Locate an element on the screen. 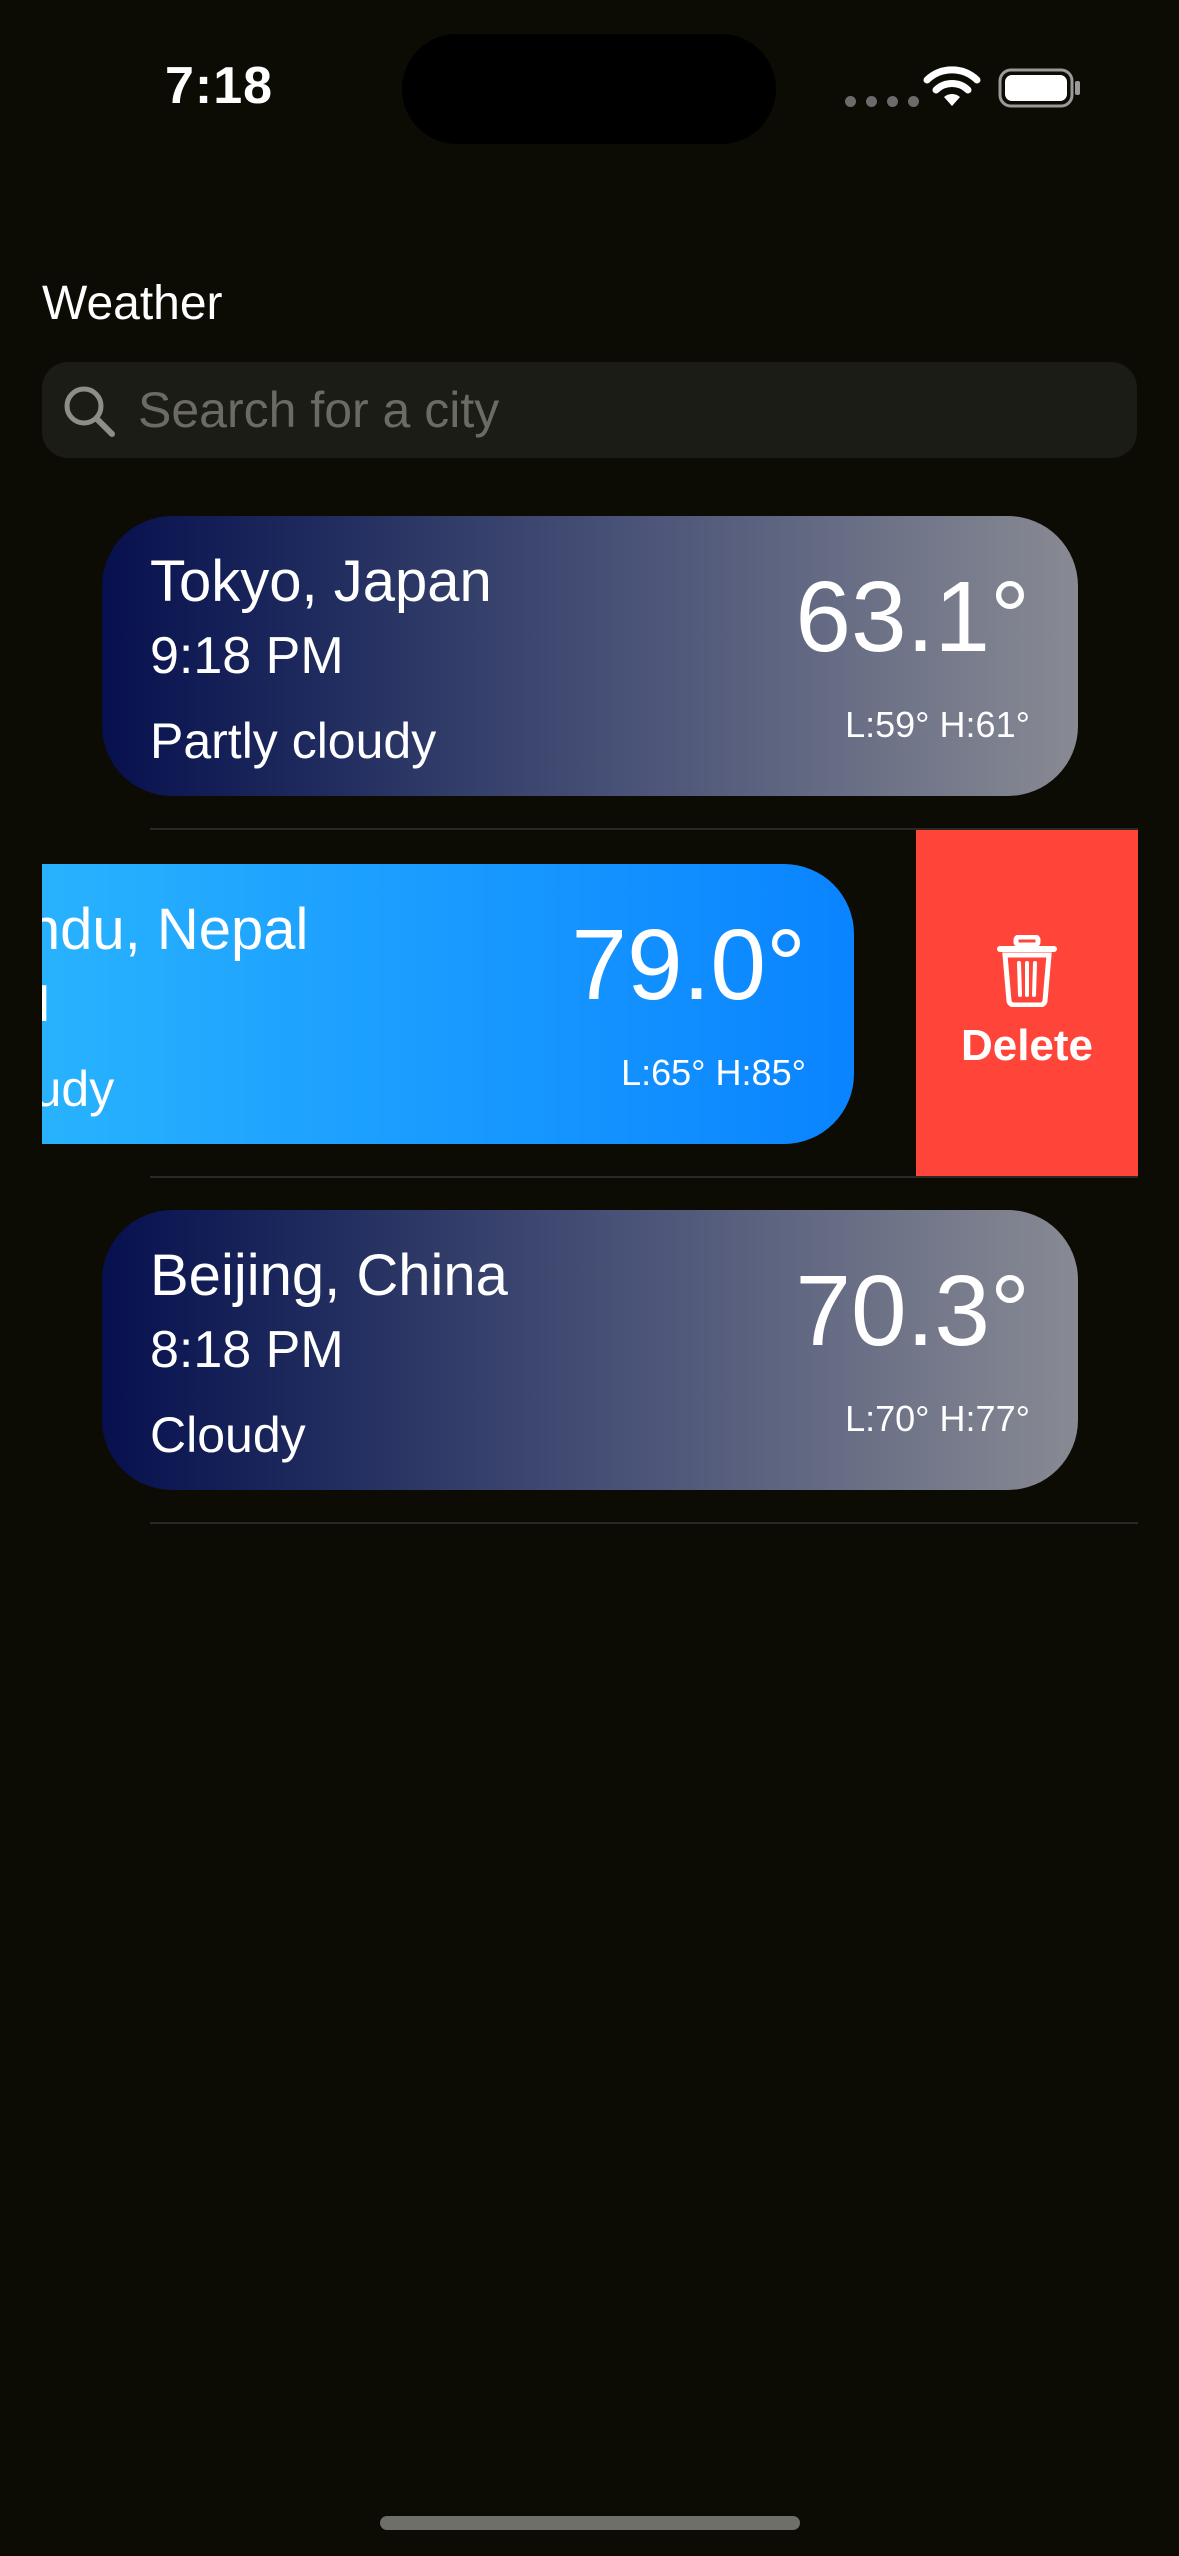 The height and width of the screenshot is (2556, 1179). trash-icon is located at coordinates (1027, 971).